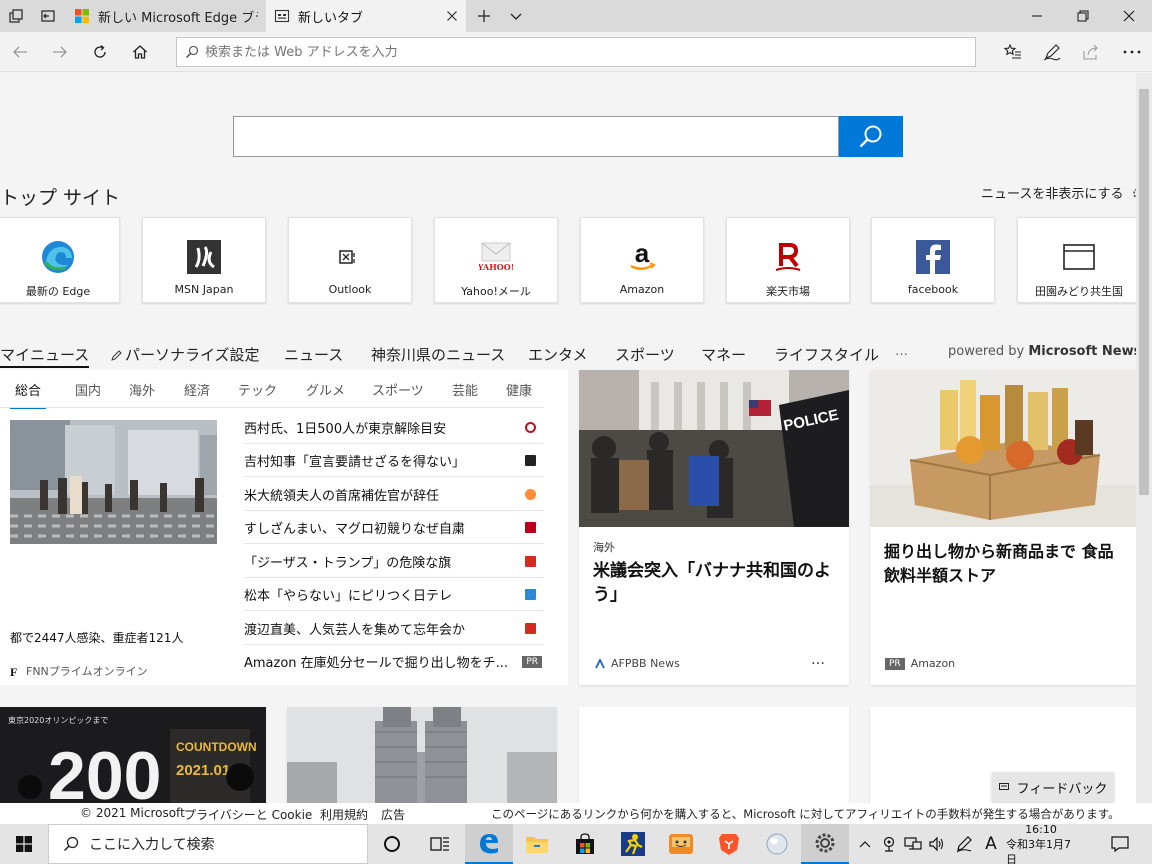  What do you see at coordinates (392, 844) in the screenshot?
I see `cortana-button` at bounding box center [392, 844].